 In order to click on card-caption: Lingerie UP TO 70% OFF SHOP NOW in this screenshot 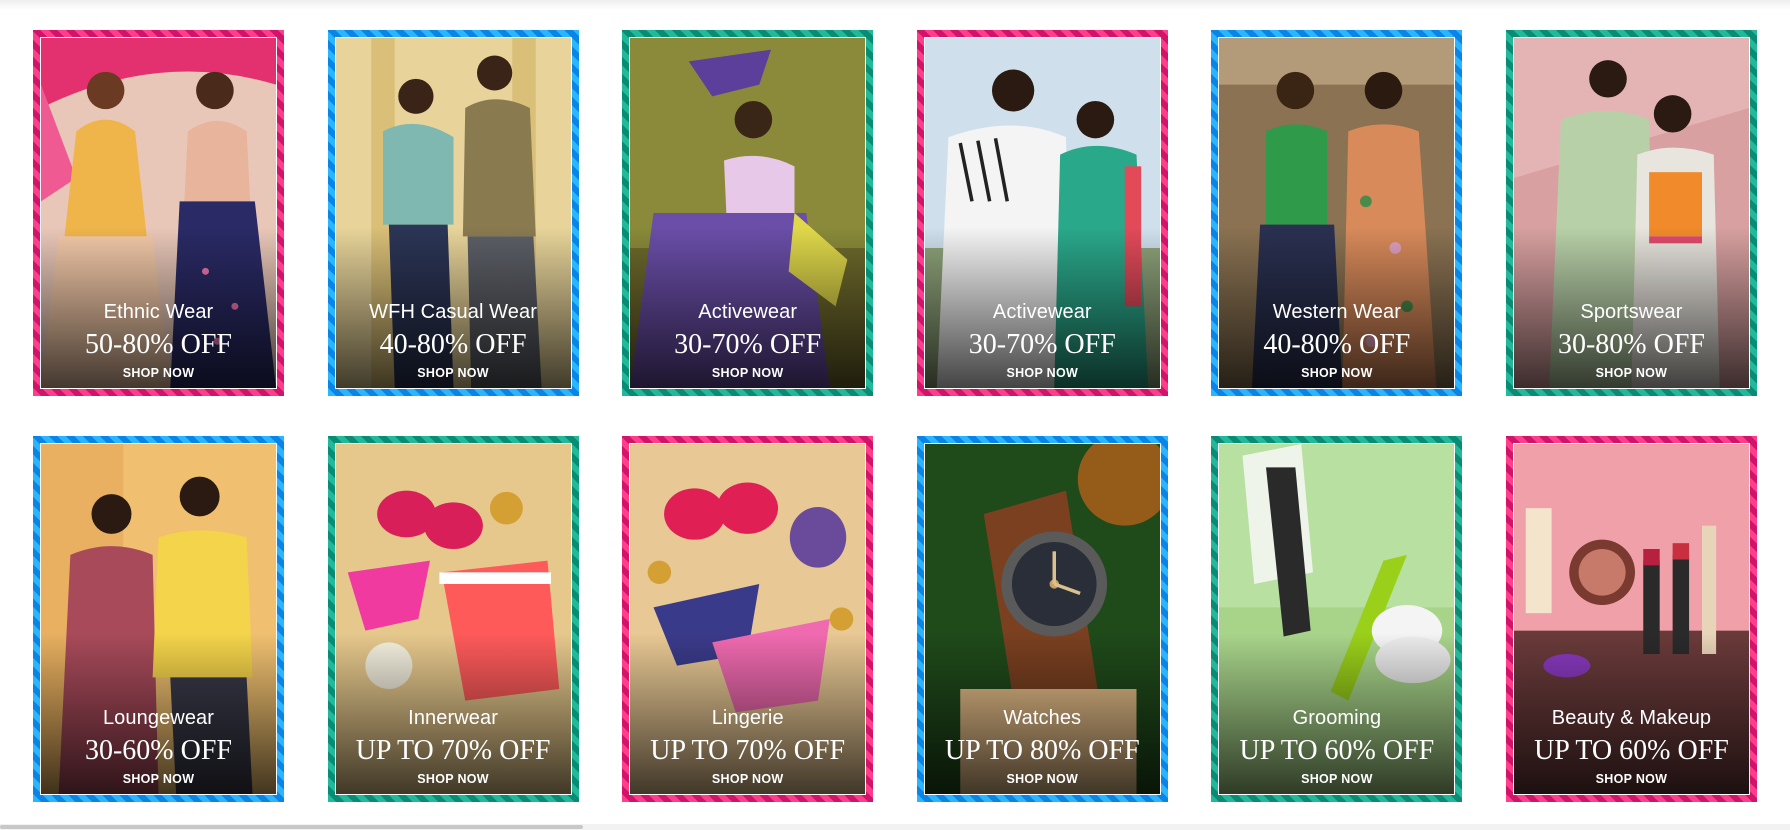, I will do `click(747, 747)`.